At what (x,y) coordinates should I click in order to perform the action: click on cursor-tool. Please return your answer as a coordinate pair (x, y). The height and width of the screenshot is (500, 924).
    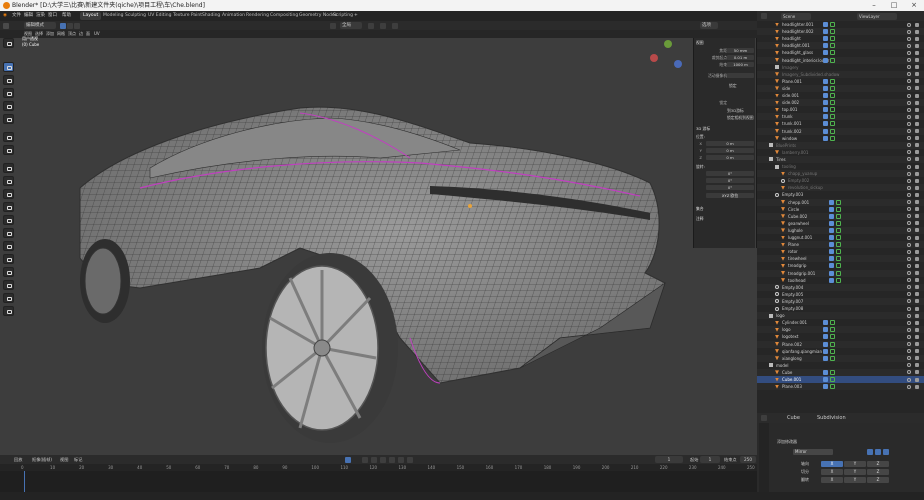
    Looking at the image, I should click on (8, 67).